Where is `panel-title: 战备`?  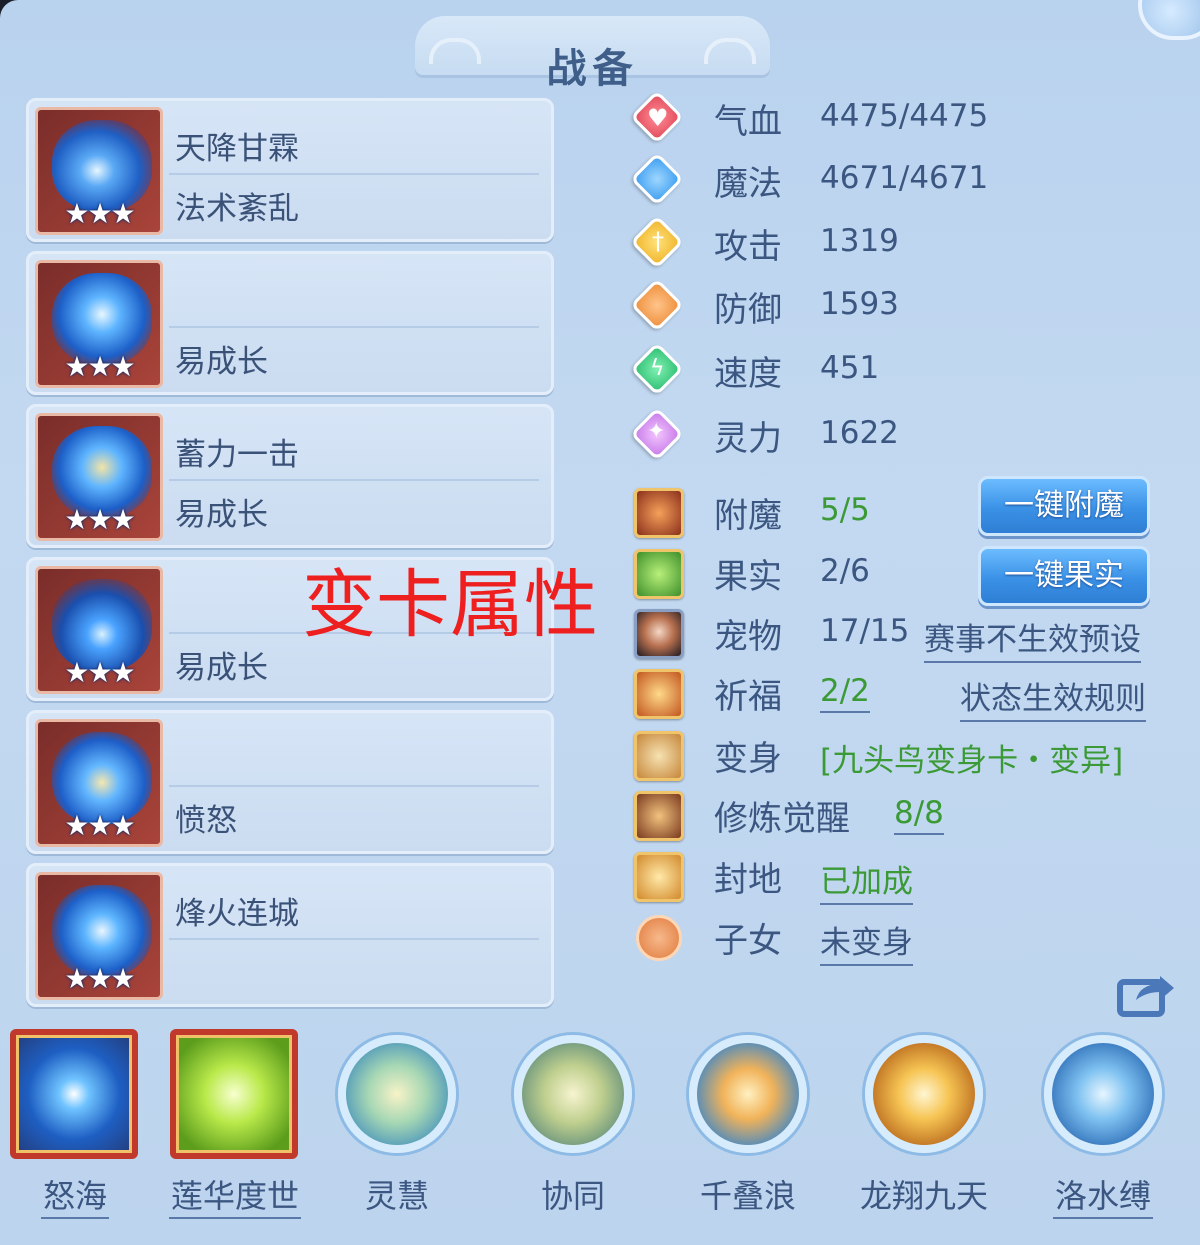 panel-title: 战备 is located at coordinates (592, 69).